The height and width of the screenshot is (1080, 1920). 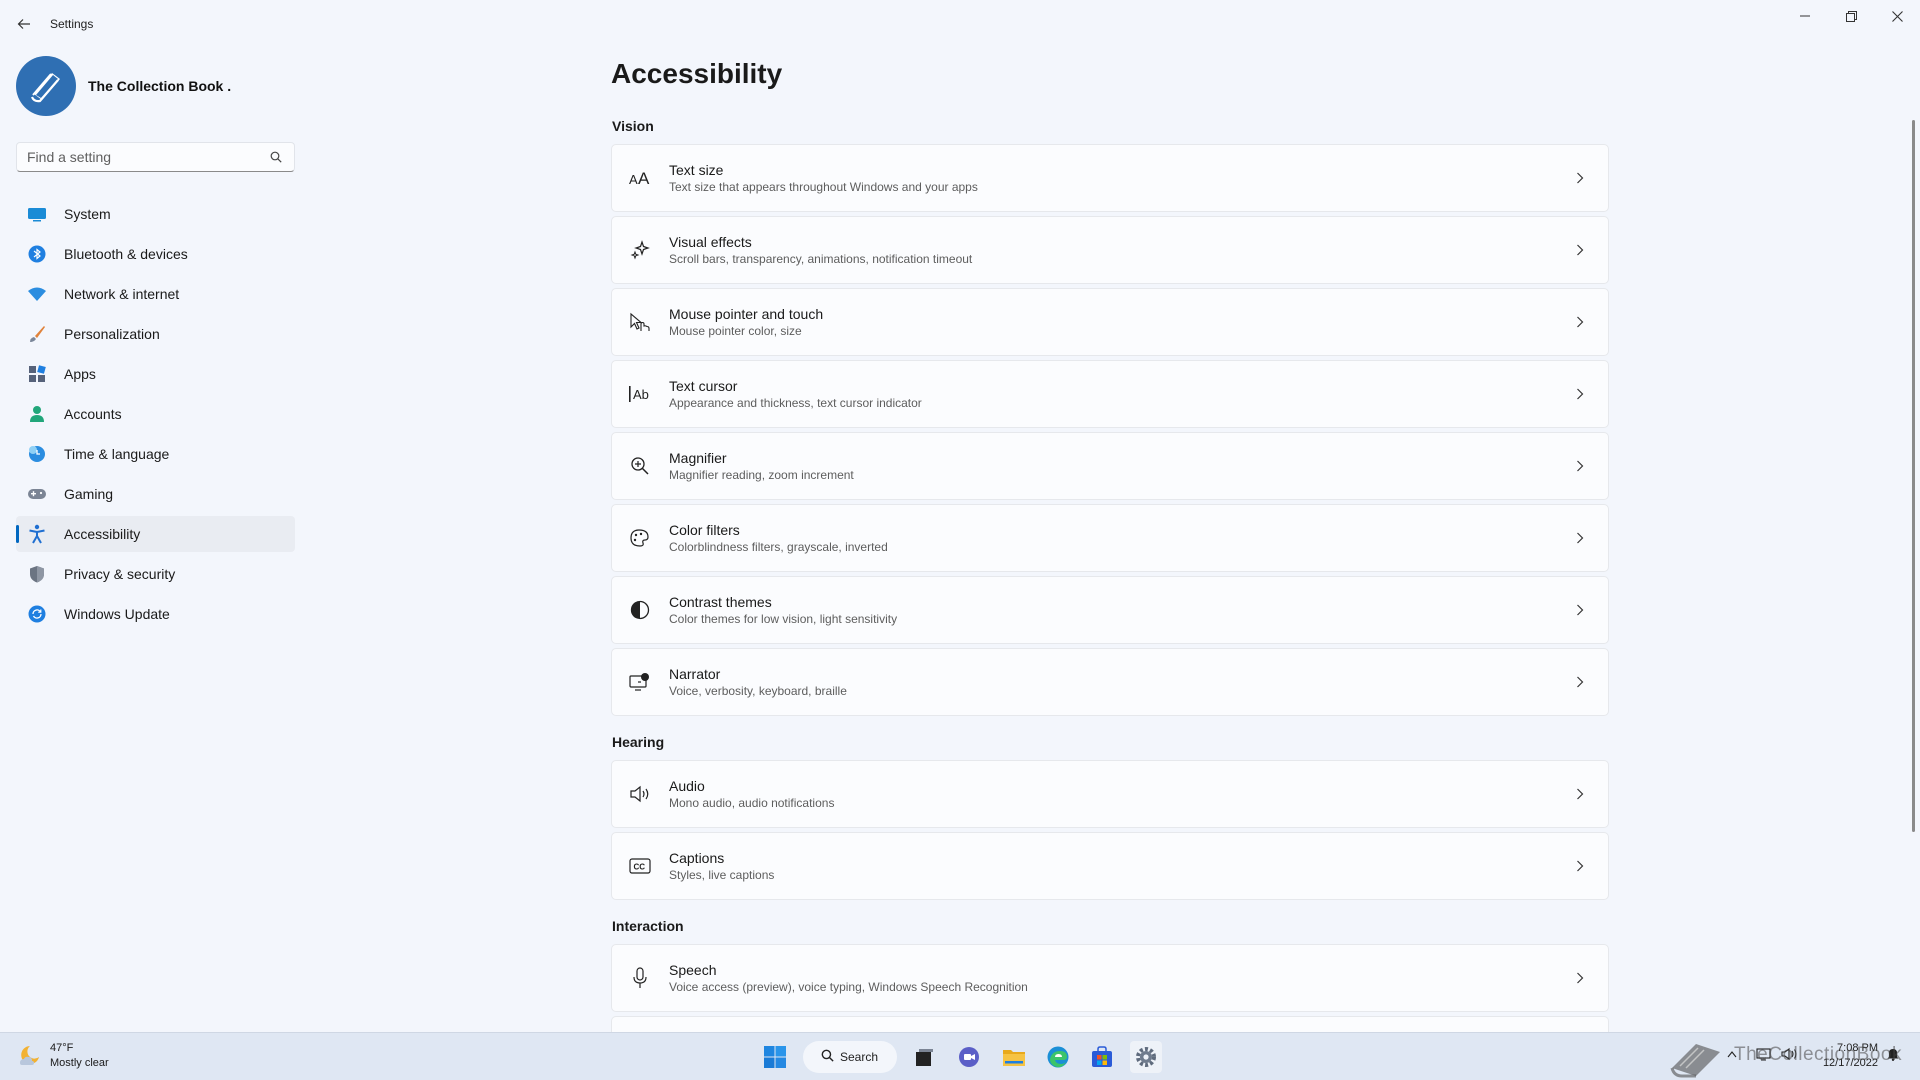 What do you see at coordinates (93, 414) in the screenshot?
I see `sidebar-item-label: Accounts` at bounding box center [93, 414].